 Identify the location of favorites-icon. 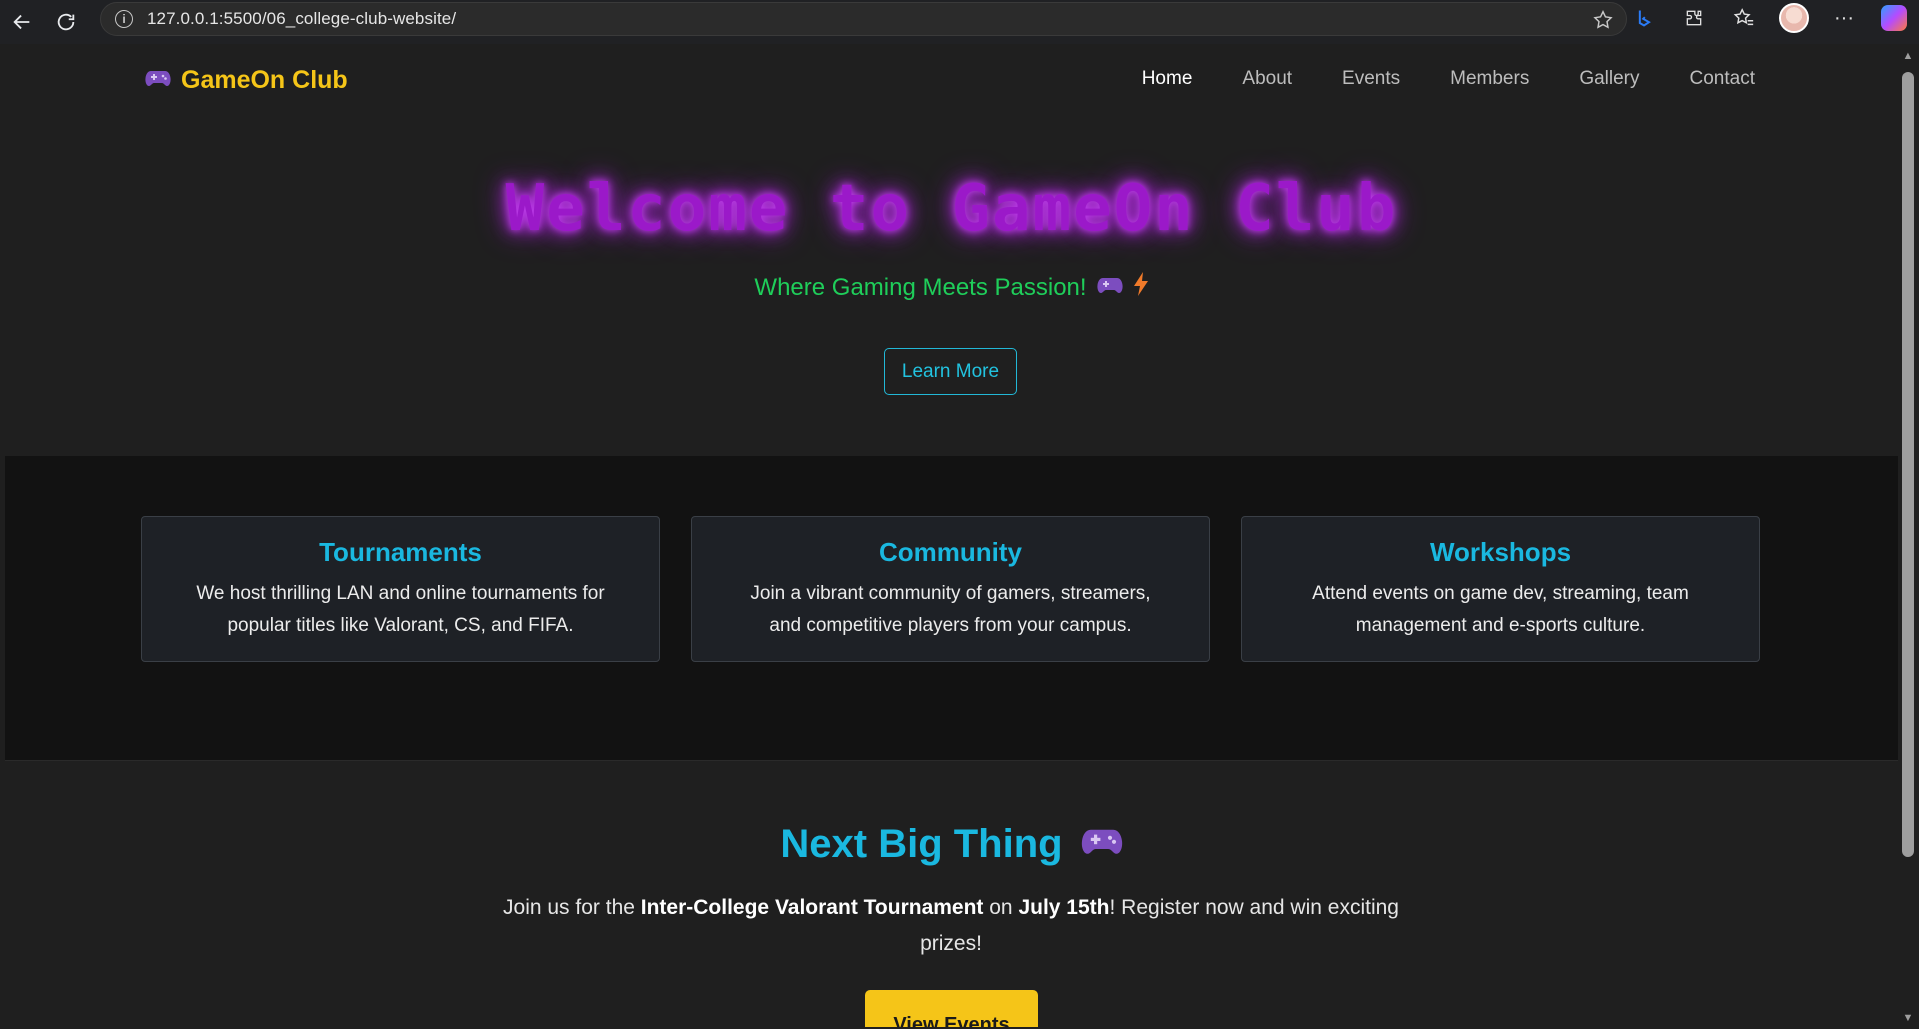
(1744, 18).